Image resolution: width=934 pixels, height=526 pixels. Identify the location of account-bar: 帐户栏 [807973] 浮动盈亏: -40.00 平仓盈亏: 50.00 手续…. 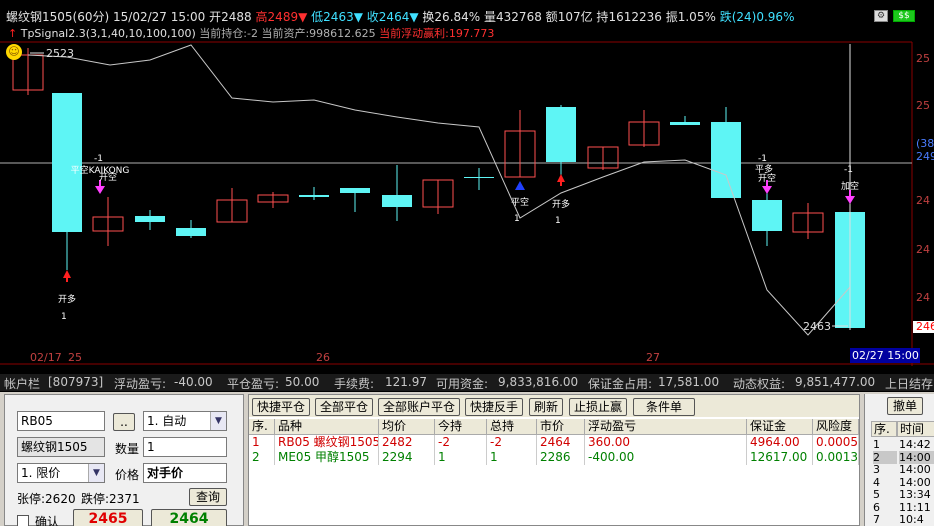
(467, 382).